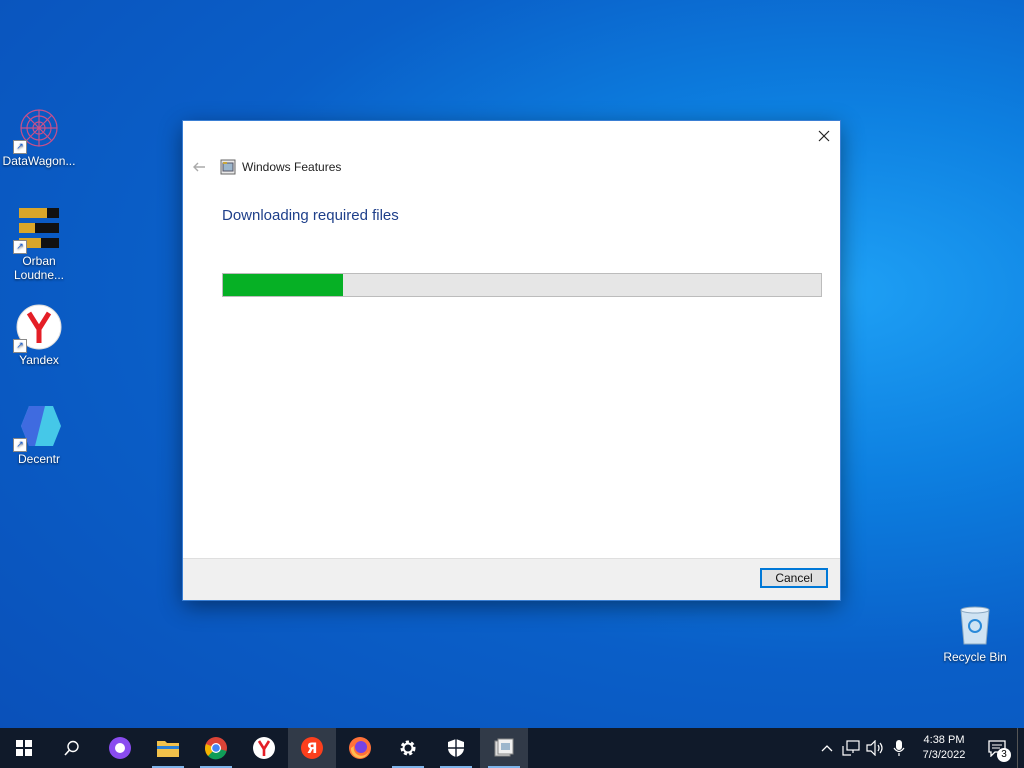 Image resolution: width=1024 pixels, height=768 pixels. I want to click on chrome-icon, so click(216, 748).